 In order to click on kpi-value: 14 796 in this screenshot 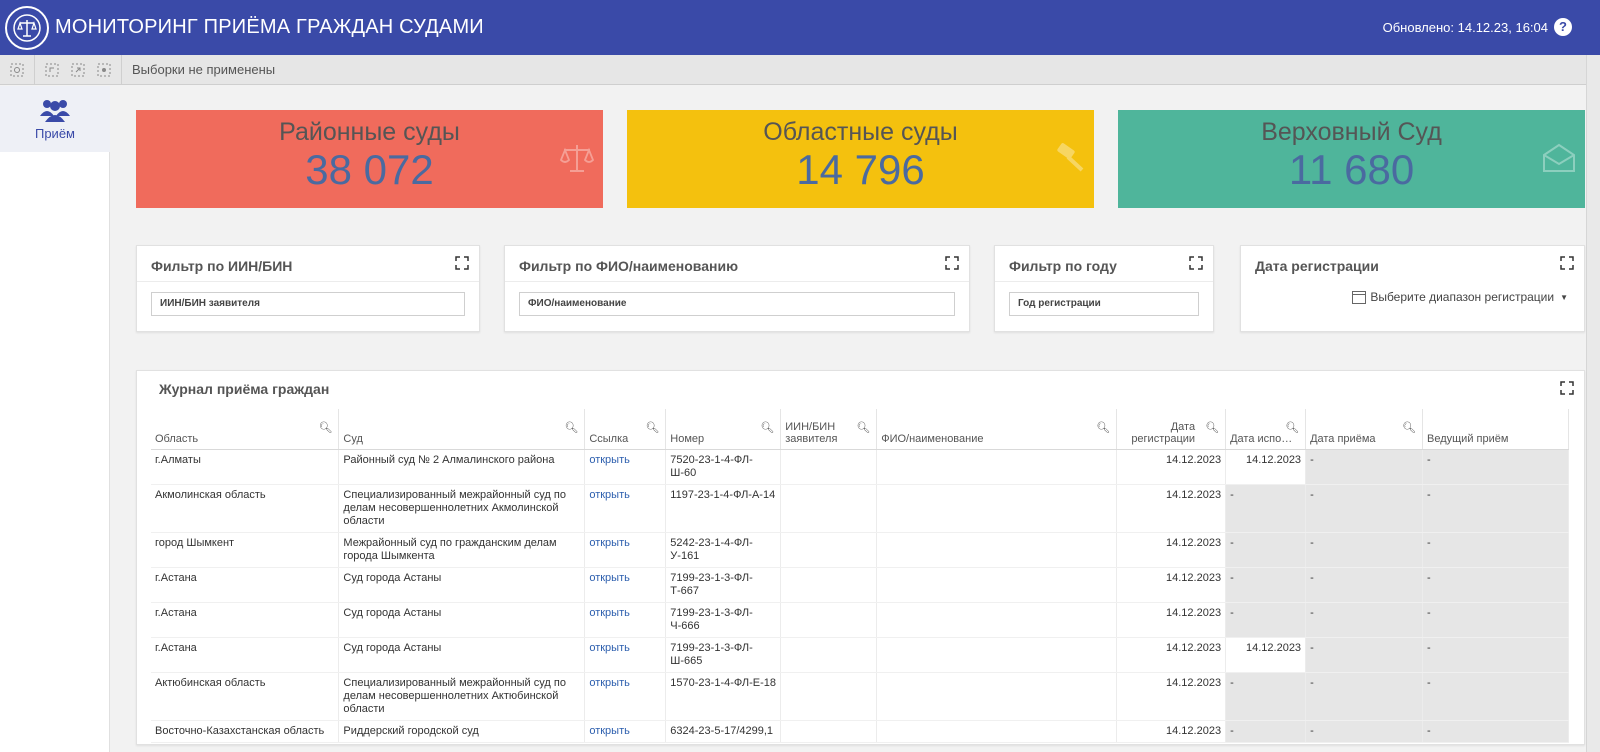, I will do `click(860, 169)`.